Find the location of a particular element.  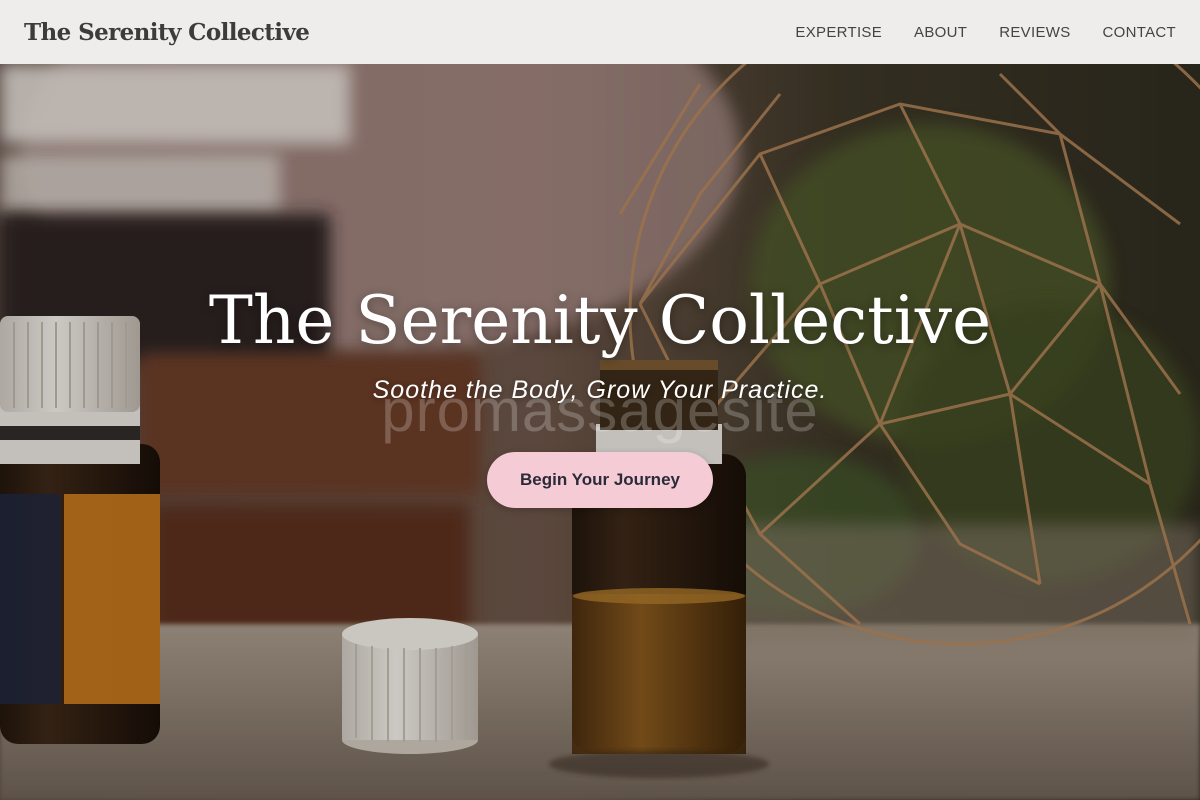

nav-link-expertise: EXPERTISE is located at coordinates (838, 32).